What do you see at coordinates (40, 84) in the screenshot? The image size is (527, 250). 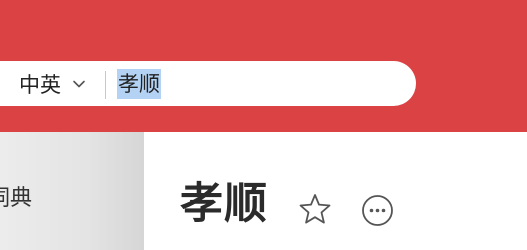 I see `language-selector-label: 中英` at bounding box center [40, 84].